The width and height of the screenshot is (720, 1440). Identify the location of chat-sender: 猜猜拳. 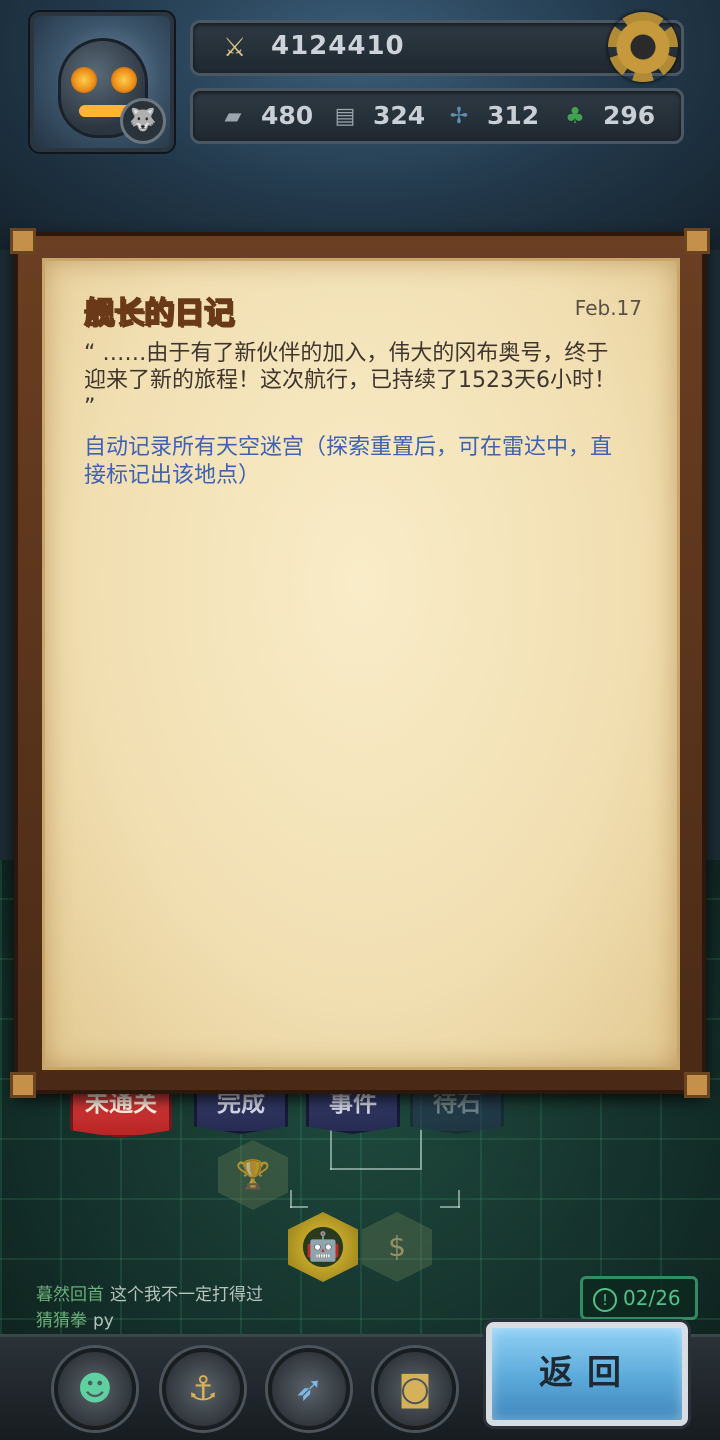
(61, 1321).